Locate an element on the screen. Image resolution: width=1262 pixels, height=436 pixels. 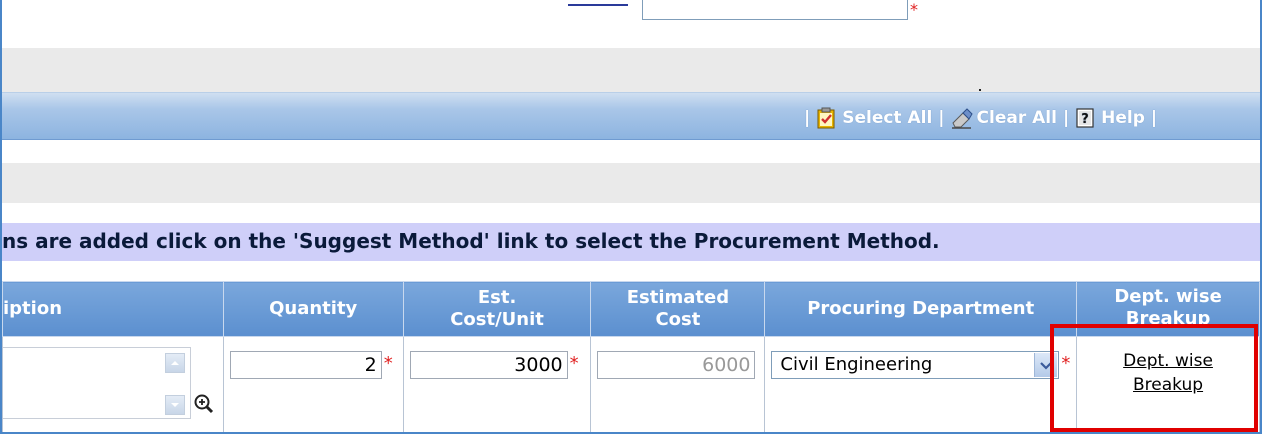
scroll-up-button is located at coordinates (175, 363).